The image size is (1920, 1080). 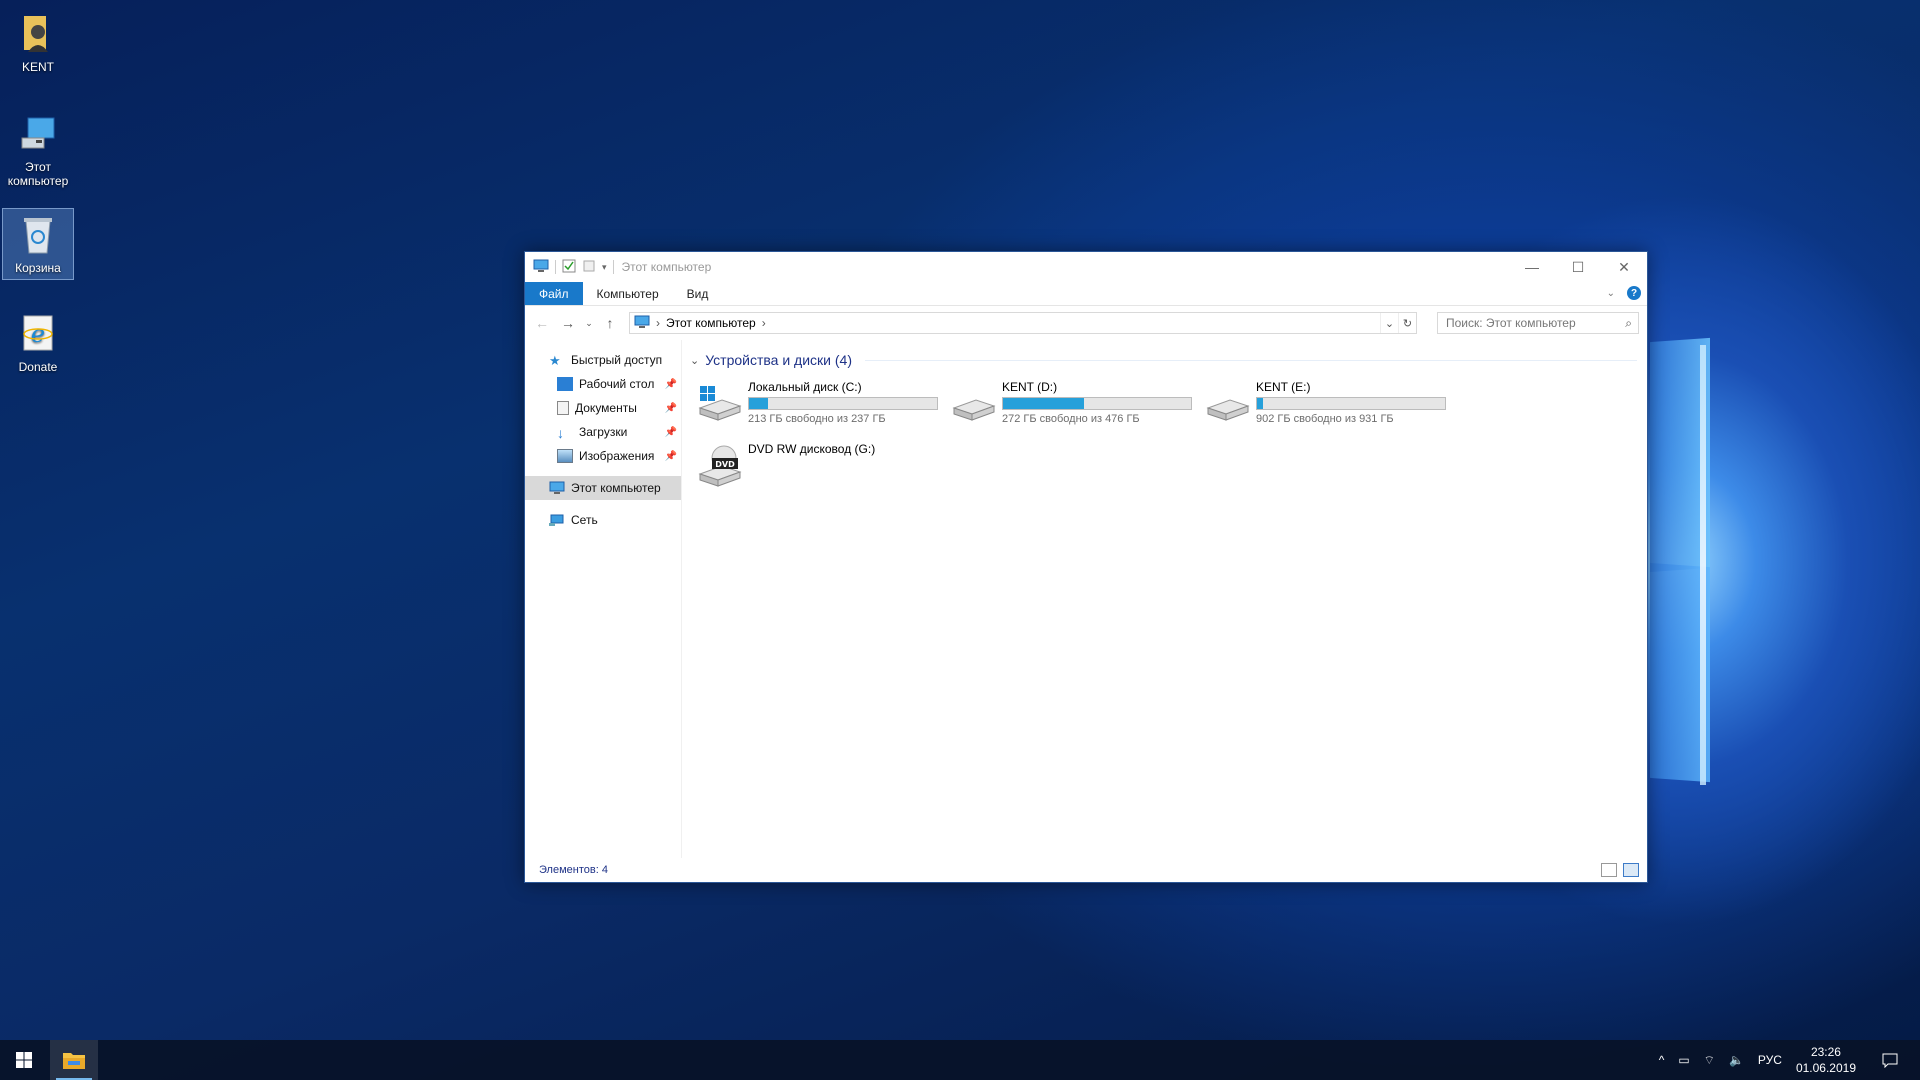 What do you see at coordinates (1532, 267) in the screenshot?
I see `minimize-button: —` at bounding box center [1532, 267].